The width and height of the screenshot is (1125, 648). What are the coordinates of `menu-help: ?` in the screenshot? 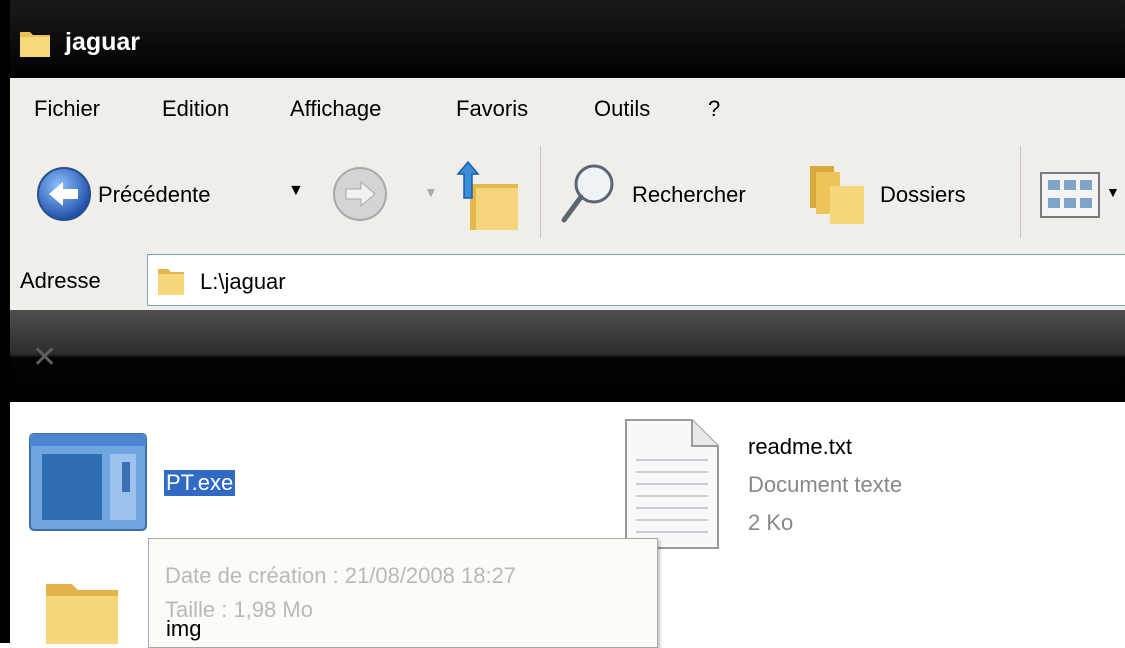 It's located at (714, 109).